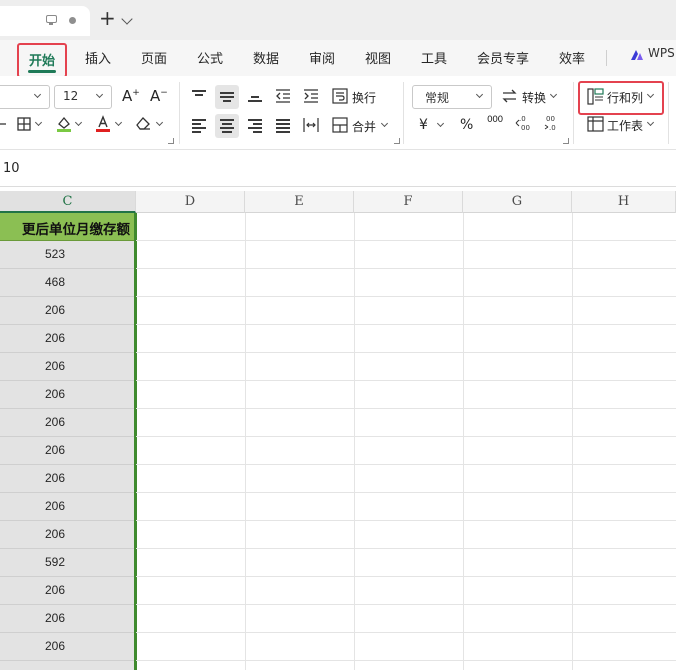 The image size is (676, 670). Describe the element at coordinates (3, 124) in the screenshot. I see `border-partial-icon` at that location.